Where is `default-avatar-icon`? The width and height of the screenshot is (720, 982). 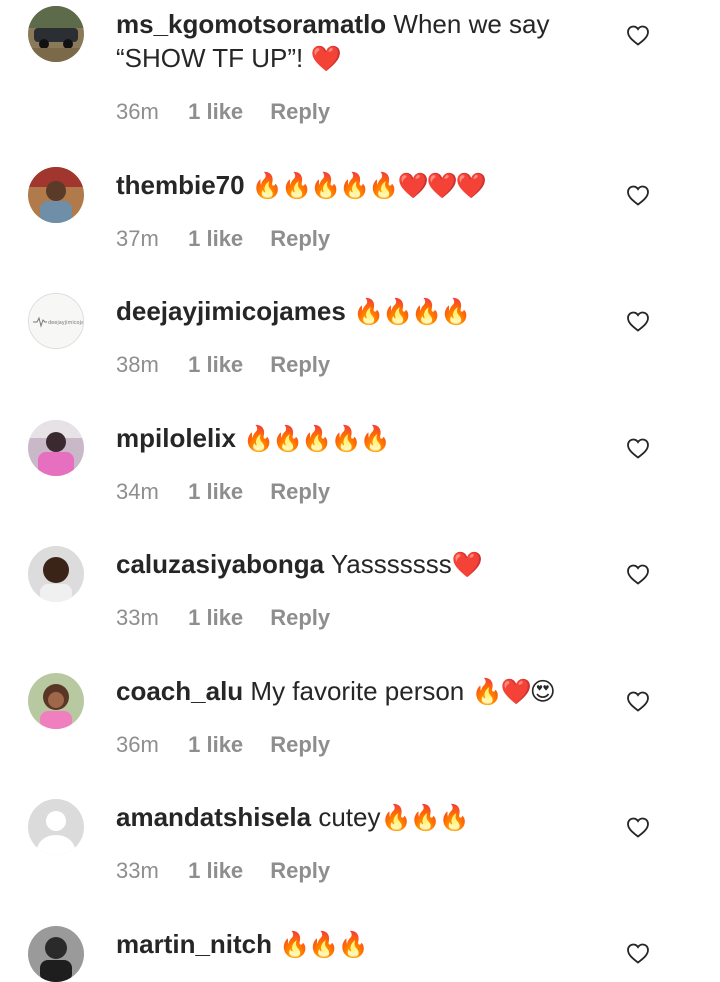
default-avatar-icon is located at coordinates (56, 827).